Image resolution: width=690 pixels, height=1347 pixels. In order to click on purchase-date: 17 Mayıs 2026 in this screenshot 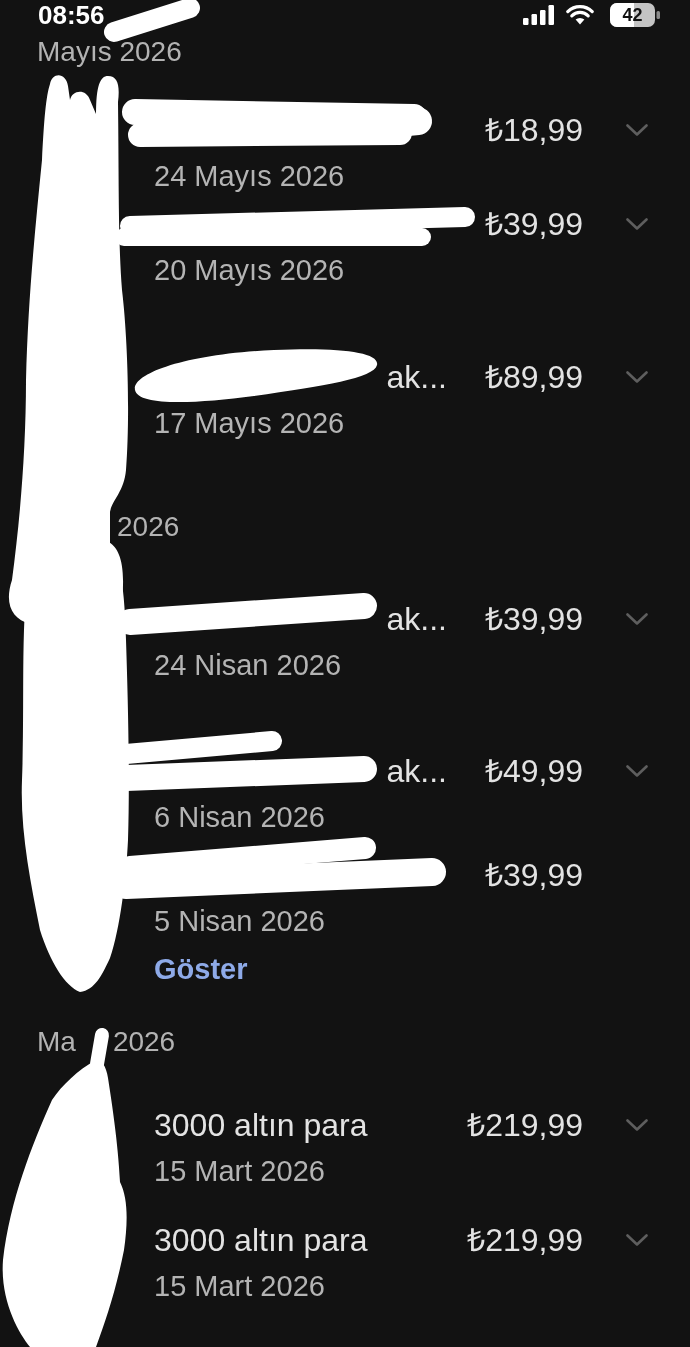, I will do `click(249, 423)`.